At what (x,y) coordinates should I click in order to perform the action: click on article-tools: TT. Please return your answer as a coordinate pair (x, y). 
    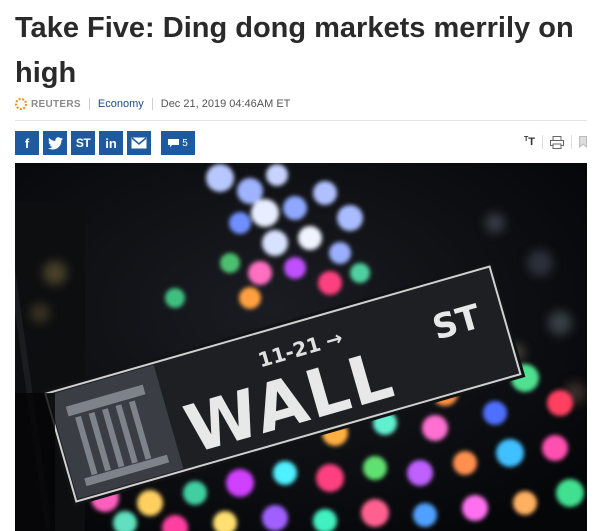
    Looking at the image, I should click on (555, 142).